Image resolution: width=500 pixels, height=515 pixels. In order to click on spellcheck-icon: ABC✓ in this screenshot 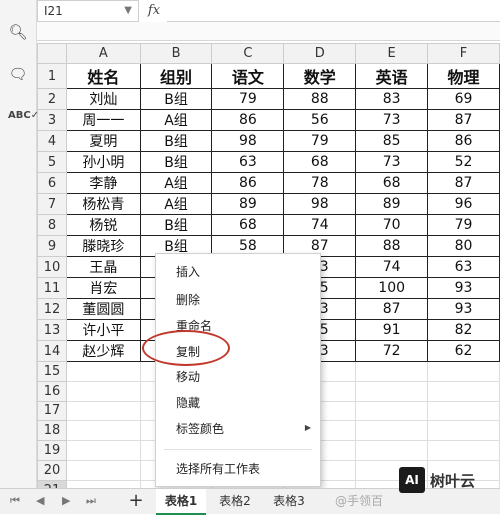, I will do `click(23, 116)`.